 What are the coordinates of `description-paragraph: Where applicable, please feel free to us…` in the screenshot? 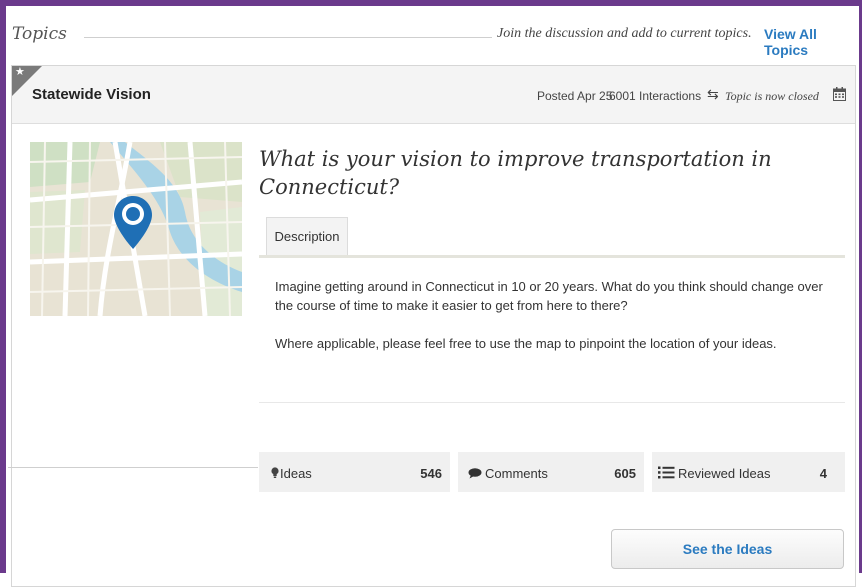 It's located at (526, 343).